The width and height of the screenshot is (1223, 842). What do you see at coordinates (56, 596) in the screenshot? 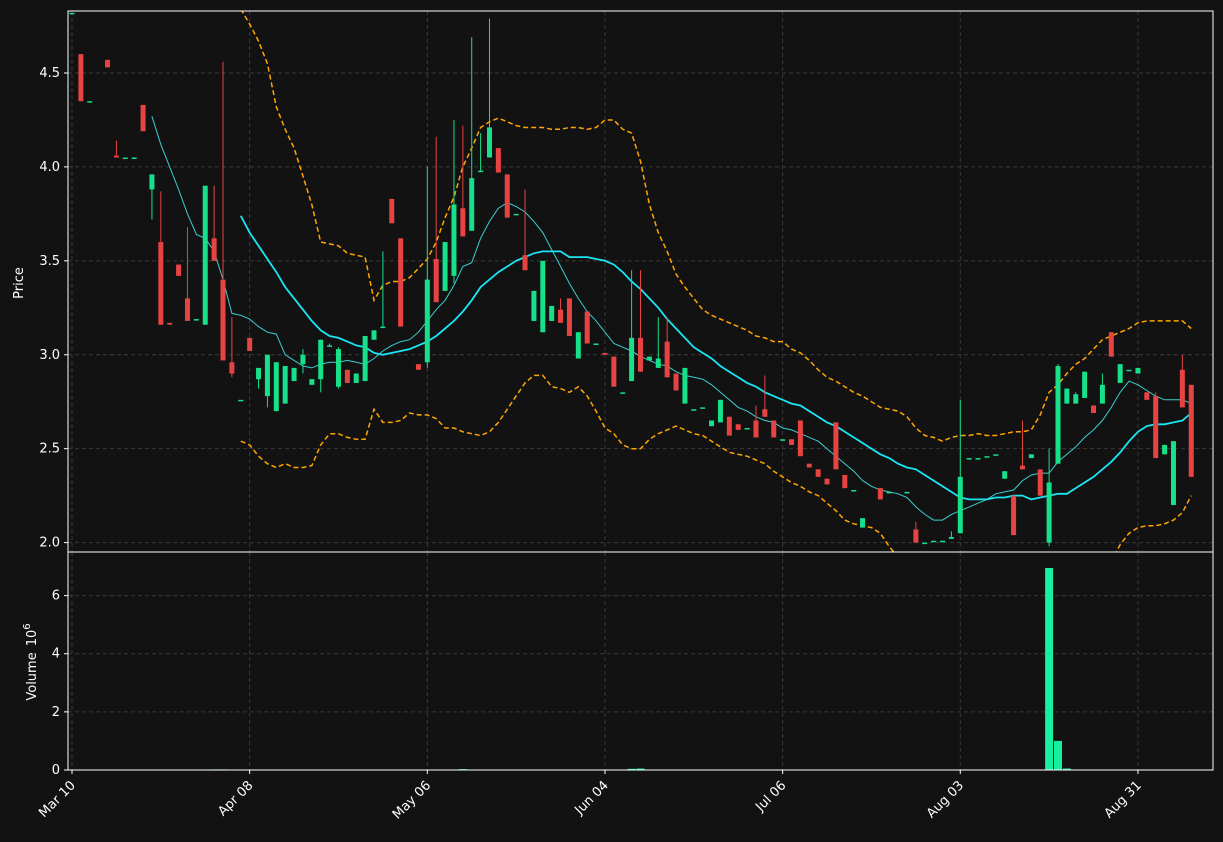
I see `volume-tick-label: 6` at bounding box center [56, 596].